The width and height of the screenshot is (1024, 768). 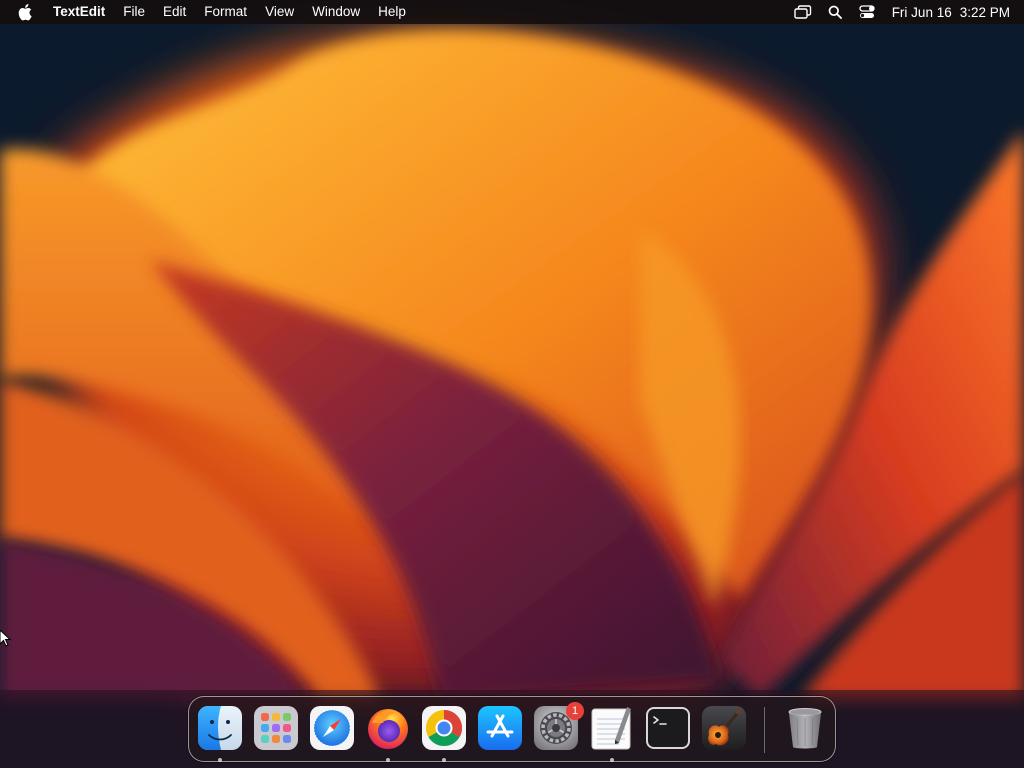 What do you see at coordinates (867, 12) in the screenshot?
I see `control-center-icon` at bounding box center [867, 12].